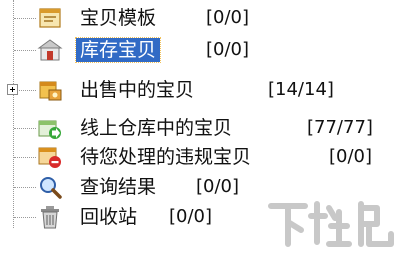 The width and height of the screenshot is (400, 256). I want to click on recycle-bin-icon, so click(50, 217).